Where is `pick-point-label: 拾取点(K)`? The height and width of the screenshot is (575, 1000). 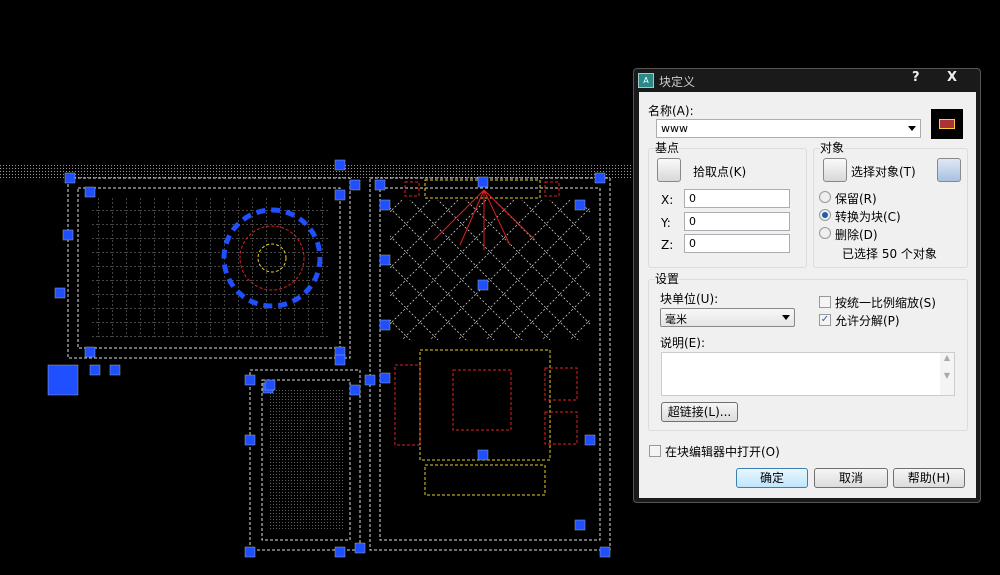
pick-point-label: 拾取点(K) is located at coordinates (719, 171).